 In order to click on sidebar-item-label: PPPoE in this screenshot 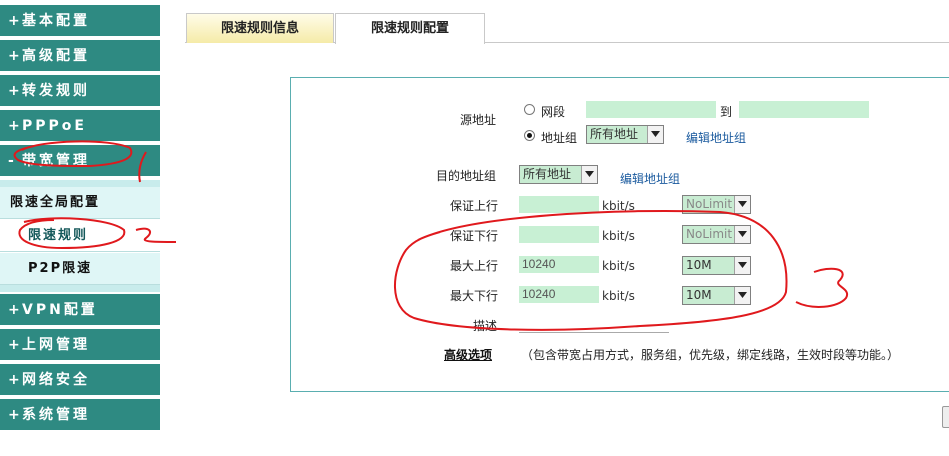, I will do `click(54, 126)`.